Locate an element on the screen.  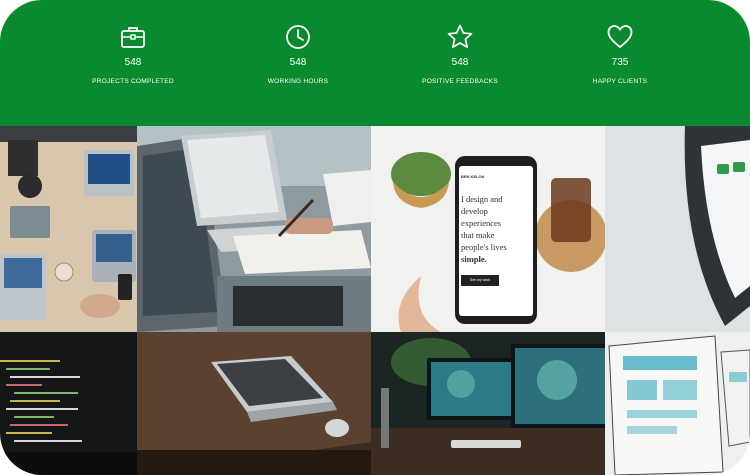
star-icon is located at coordinates (460, 36).